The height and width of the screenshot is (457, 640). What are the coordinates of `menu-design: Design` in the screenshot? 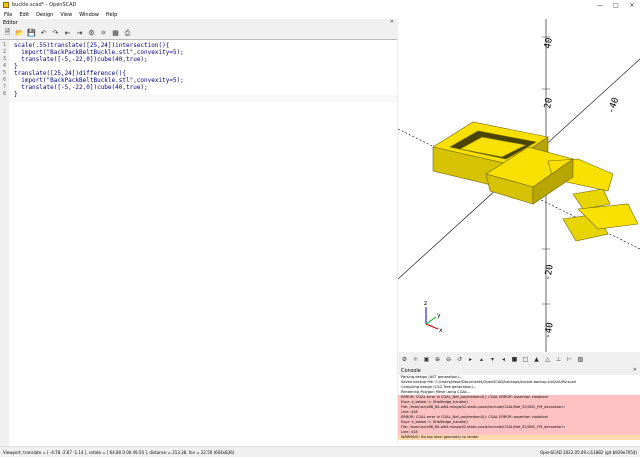 It's located at (44, 15).